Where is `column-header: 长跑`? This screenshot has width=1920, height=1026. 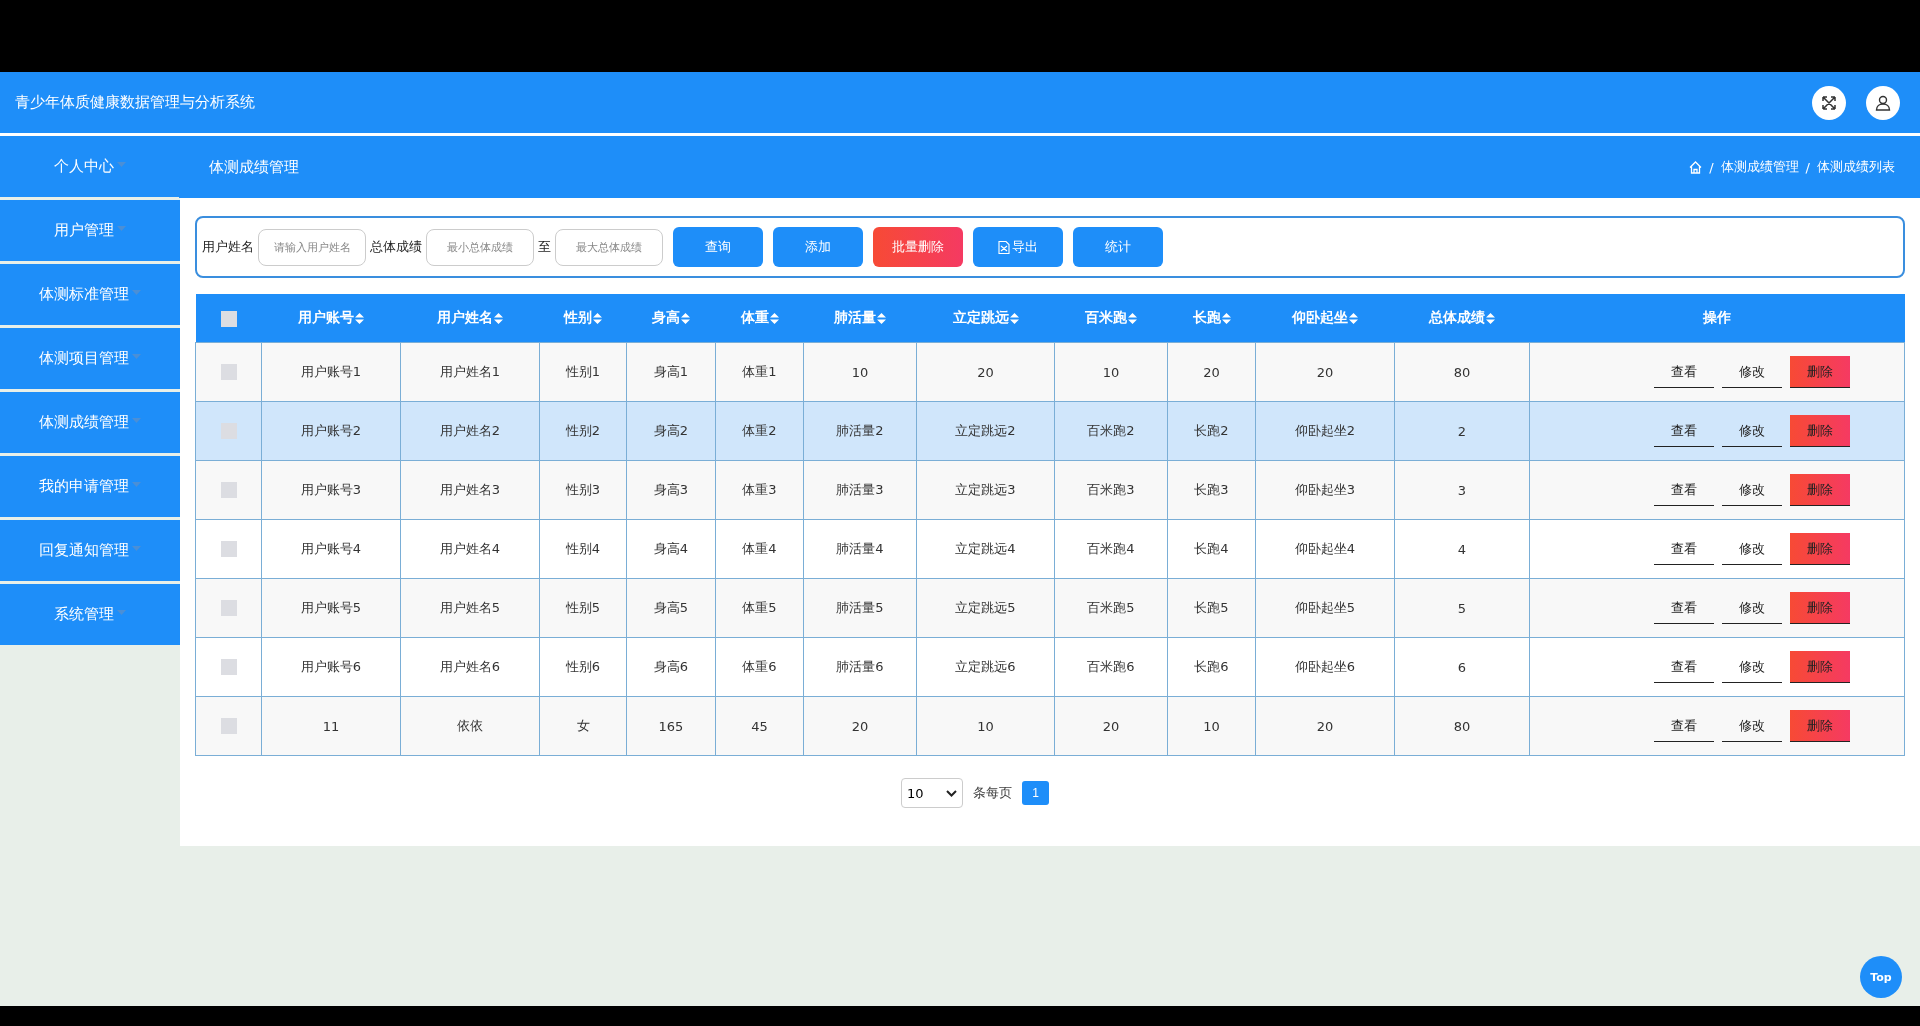
column-header: 长跑 is located at coordinates (1211, 318).